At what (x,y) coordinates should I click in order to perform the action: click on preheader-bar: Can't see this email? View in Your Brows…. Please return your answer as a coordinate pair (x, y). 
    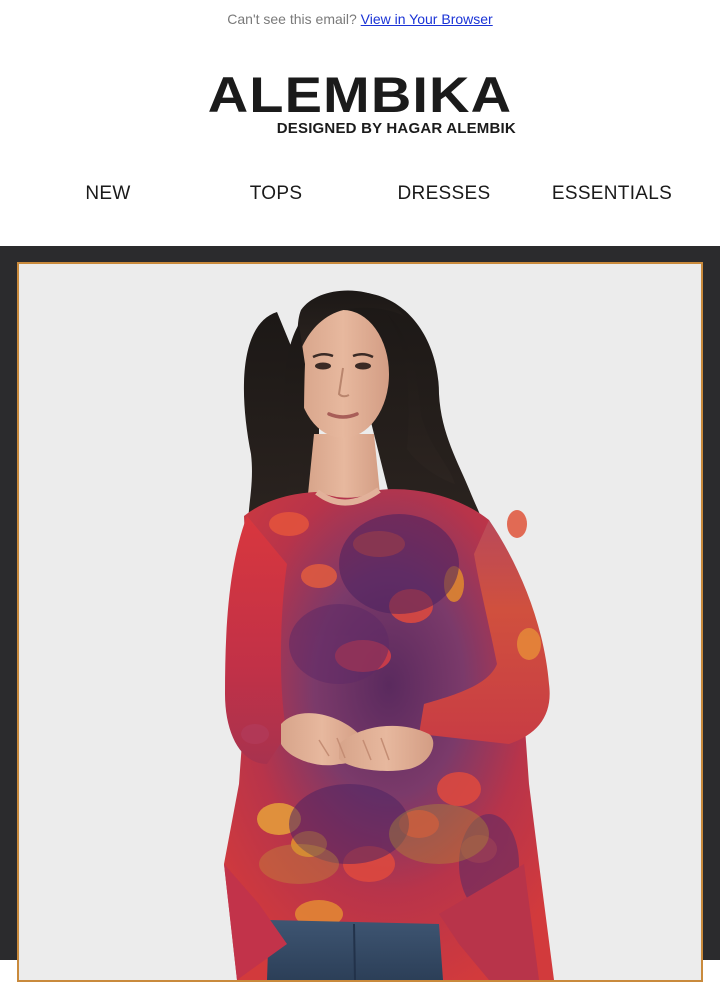
    Looking at the image, I should click on (360, 19).